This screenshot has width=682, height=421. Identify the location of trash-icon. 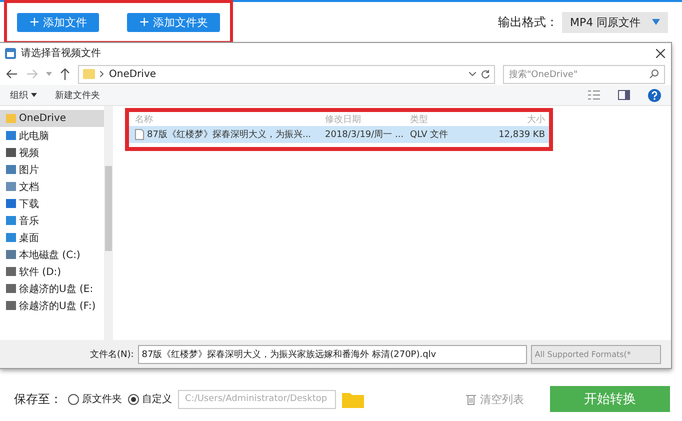
(471, 399).